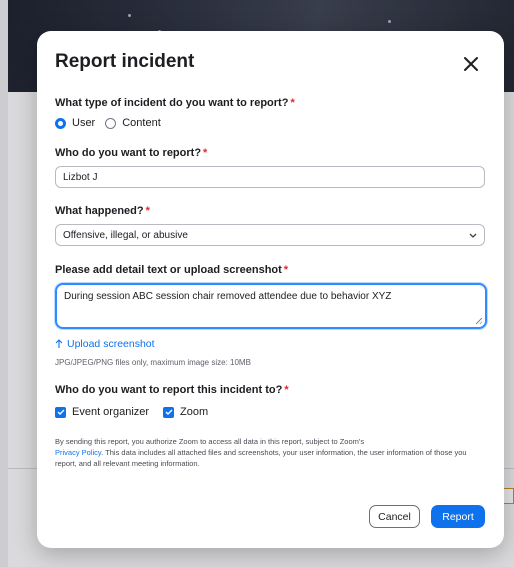 The image size is (514, 567). What do you see at coordinates (479, 321) in the screenshot?
I see `resize-handle` at bounding box center [479, 321].